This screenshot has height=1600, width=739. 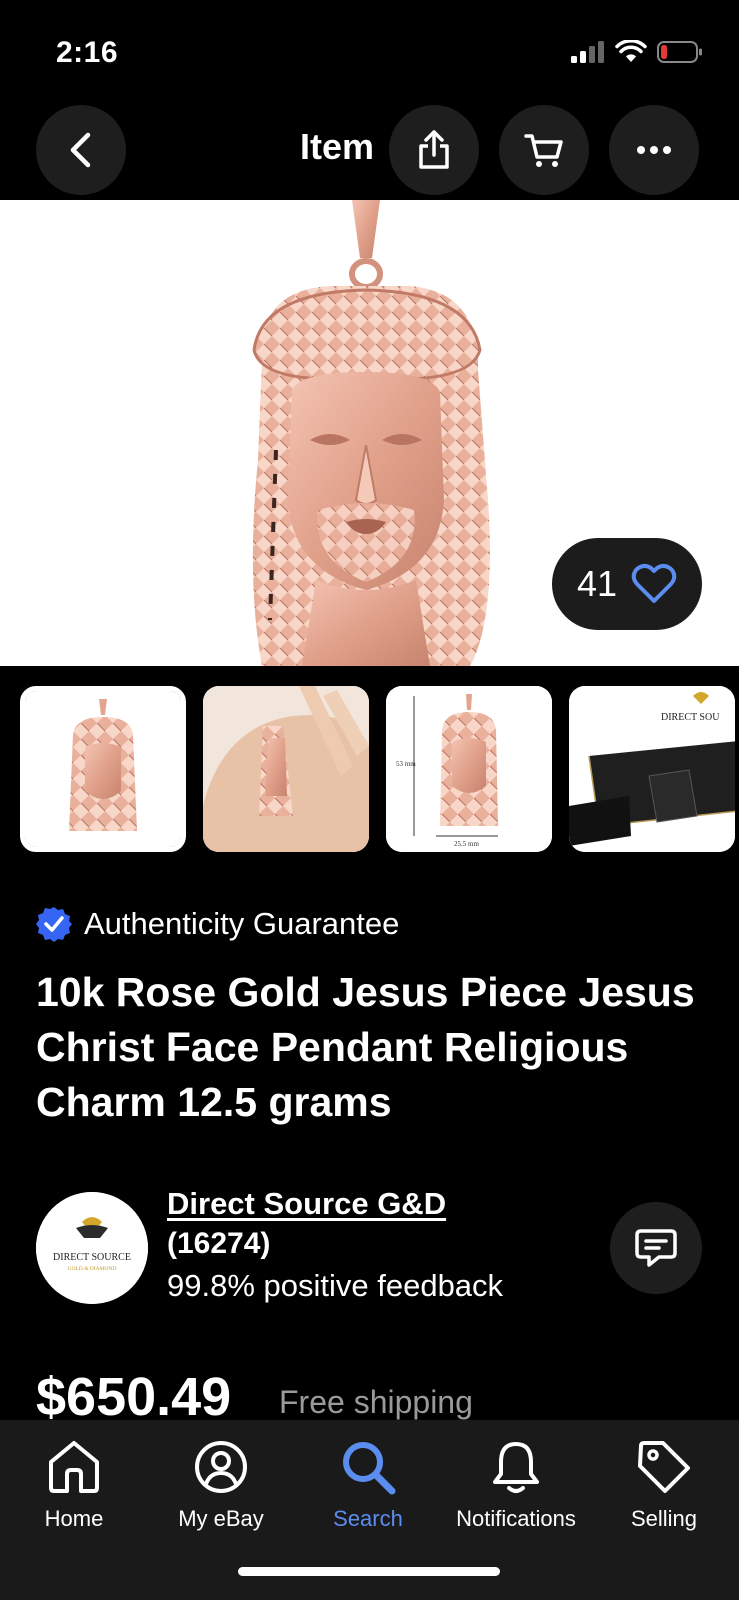 What do you see at coordinates (654, 583) in the screenshot?
I see `heart-icon` at bounding box center [654, 583].